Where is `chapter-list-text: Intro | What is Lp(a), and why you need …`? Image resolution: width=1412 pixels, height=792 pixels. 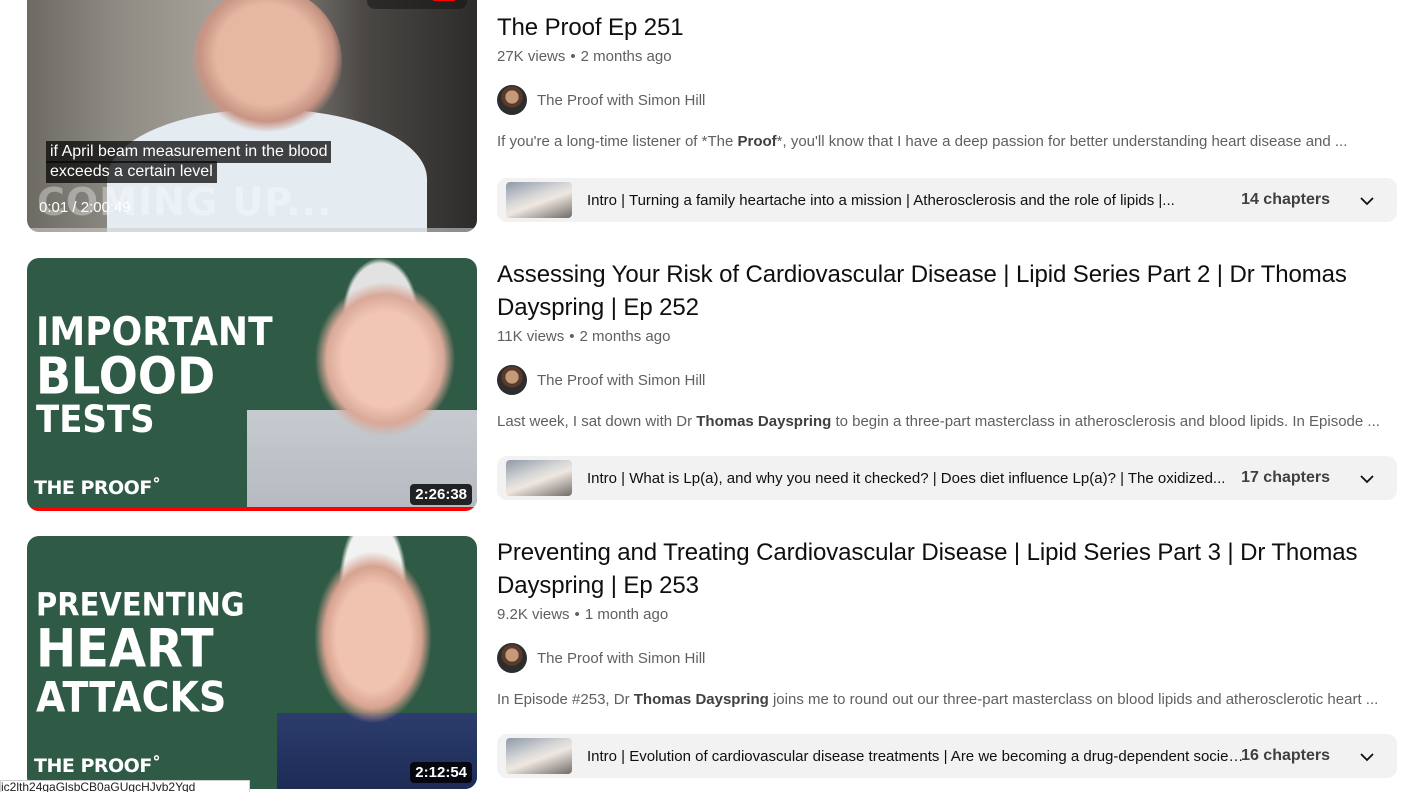
chapter-list-text: Intro | What is Lp(a), and why you need … is located at coordinates (906, 478).